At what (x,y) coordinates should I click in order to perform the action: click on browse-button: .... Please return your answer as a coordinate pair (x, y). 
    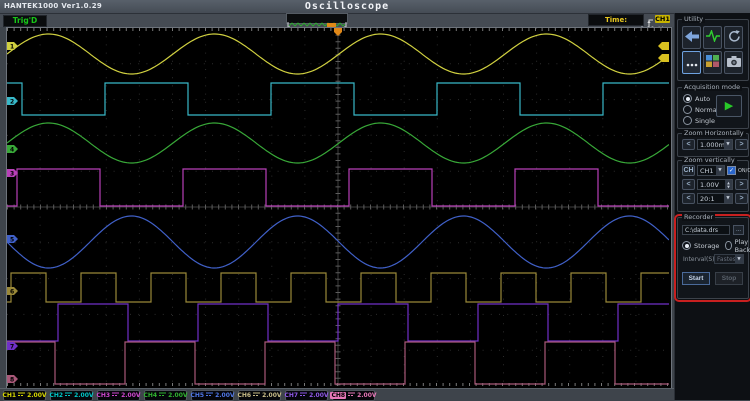
    Looking at the image, I should click on (738, 230).